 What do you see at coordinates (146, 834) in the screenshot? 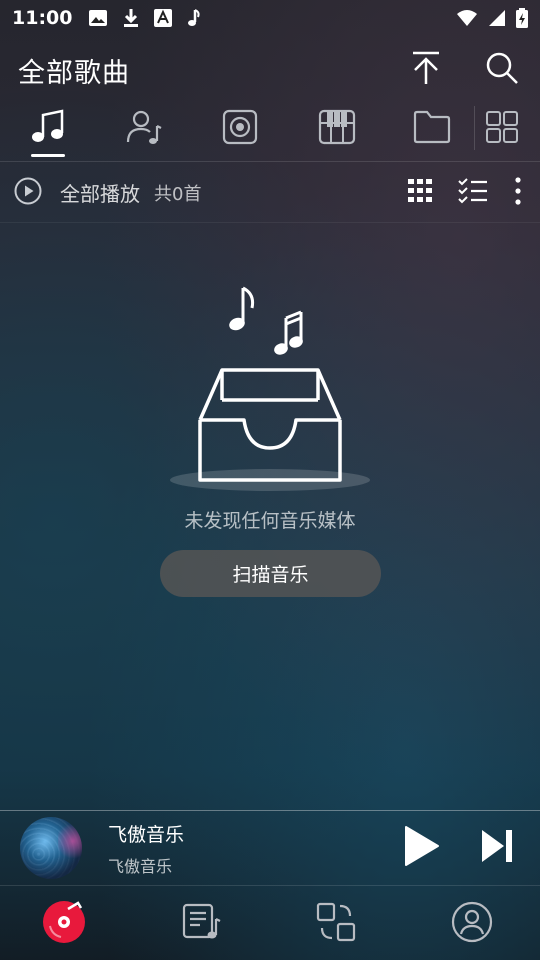
I see `track-title: 飞傲音乐` at bounding box center [146, 834].